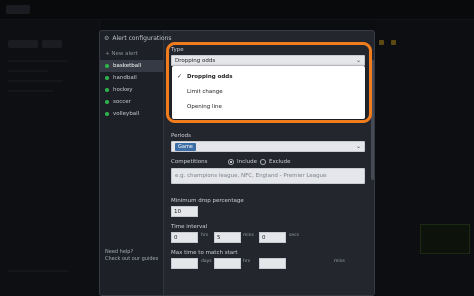  I want to click on sidebar-item-soccer: soccer, so click(132, 102).